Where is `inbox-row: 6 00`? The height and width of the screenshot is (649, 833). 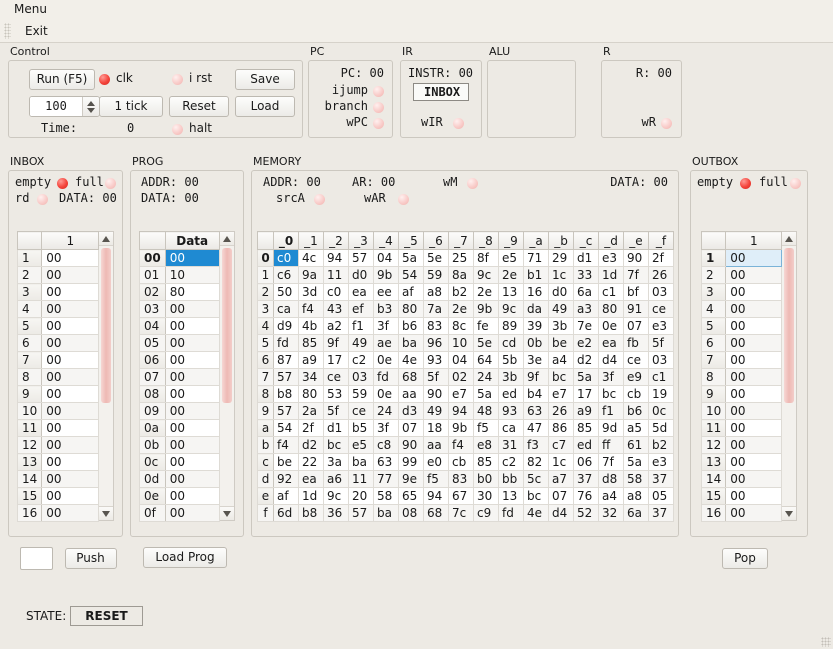 inbox-row: 6 00 is located at coordinates (58, 343).